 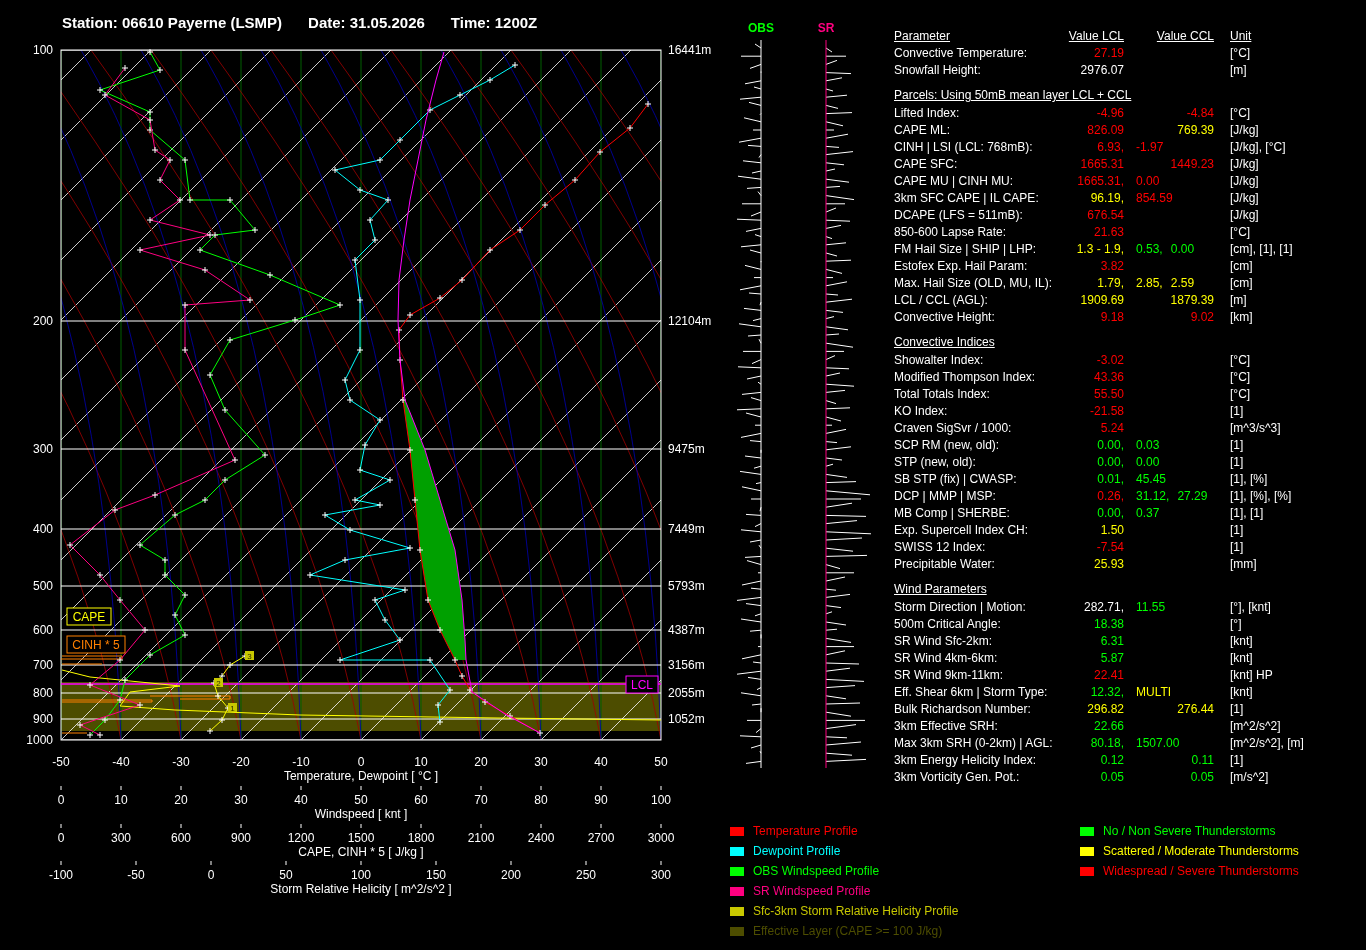 I want to click on value-text: 1.79,, so click(x=1110, y=282).